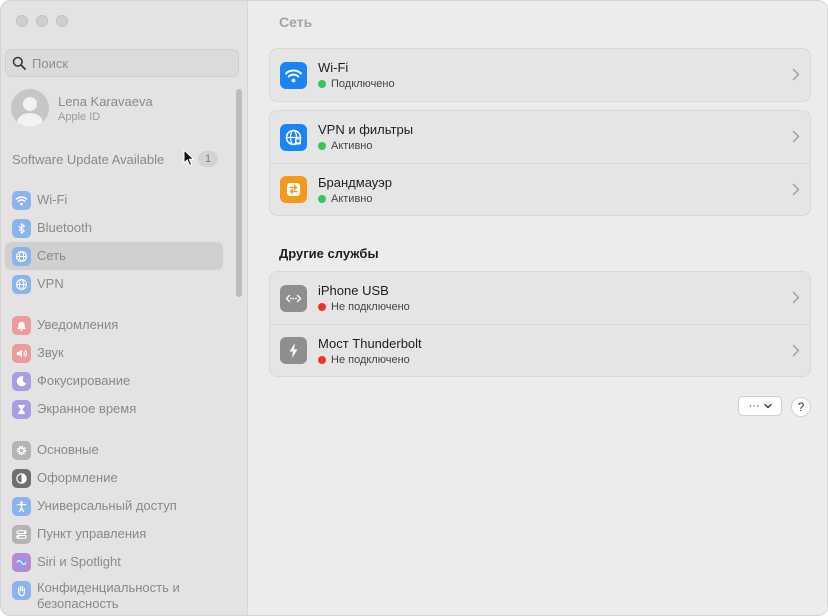  Describe the element at coordinates (540, 189) in the screenshot. I see `network-row-firewall: Брандмауэр Активно` at that location.